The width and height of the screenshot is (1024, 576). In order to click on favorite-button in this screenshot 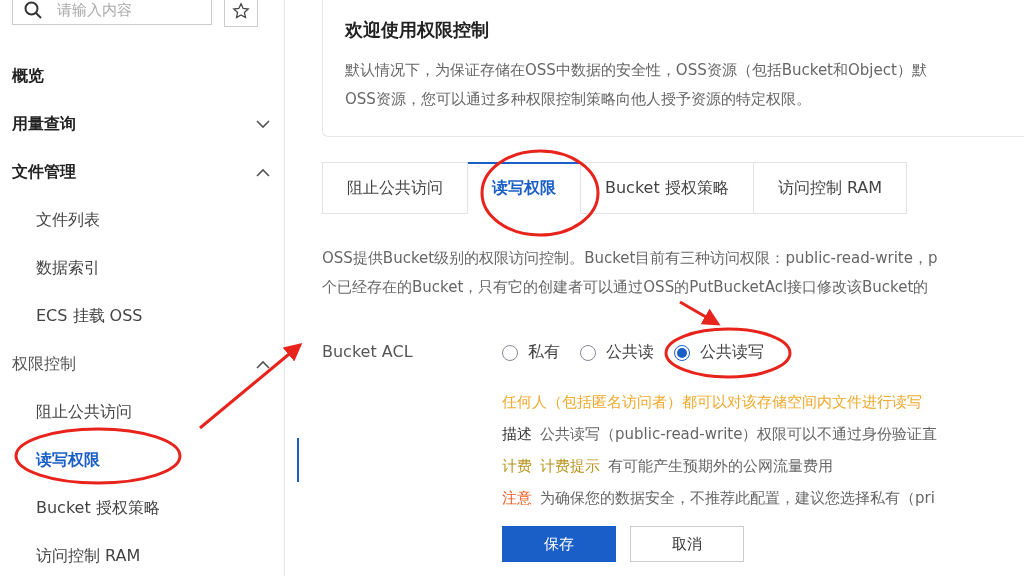, I will do `click(241, 13)`.